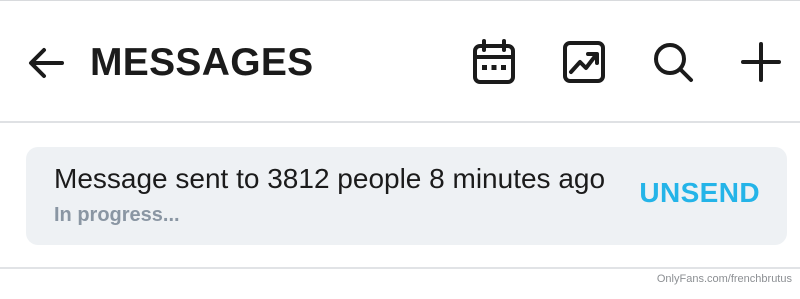 This screenshot has height=299, width=800. I want to click on unsend-button: UNSEND, so click(699, 193).